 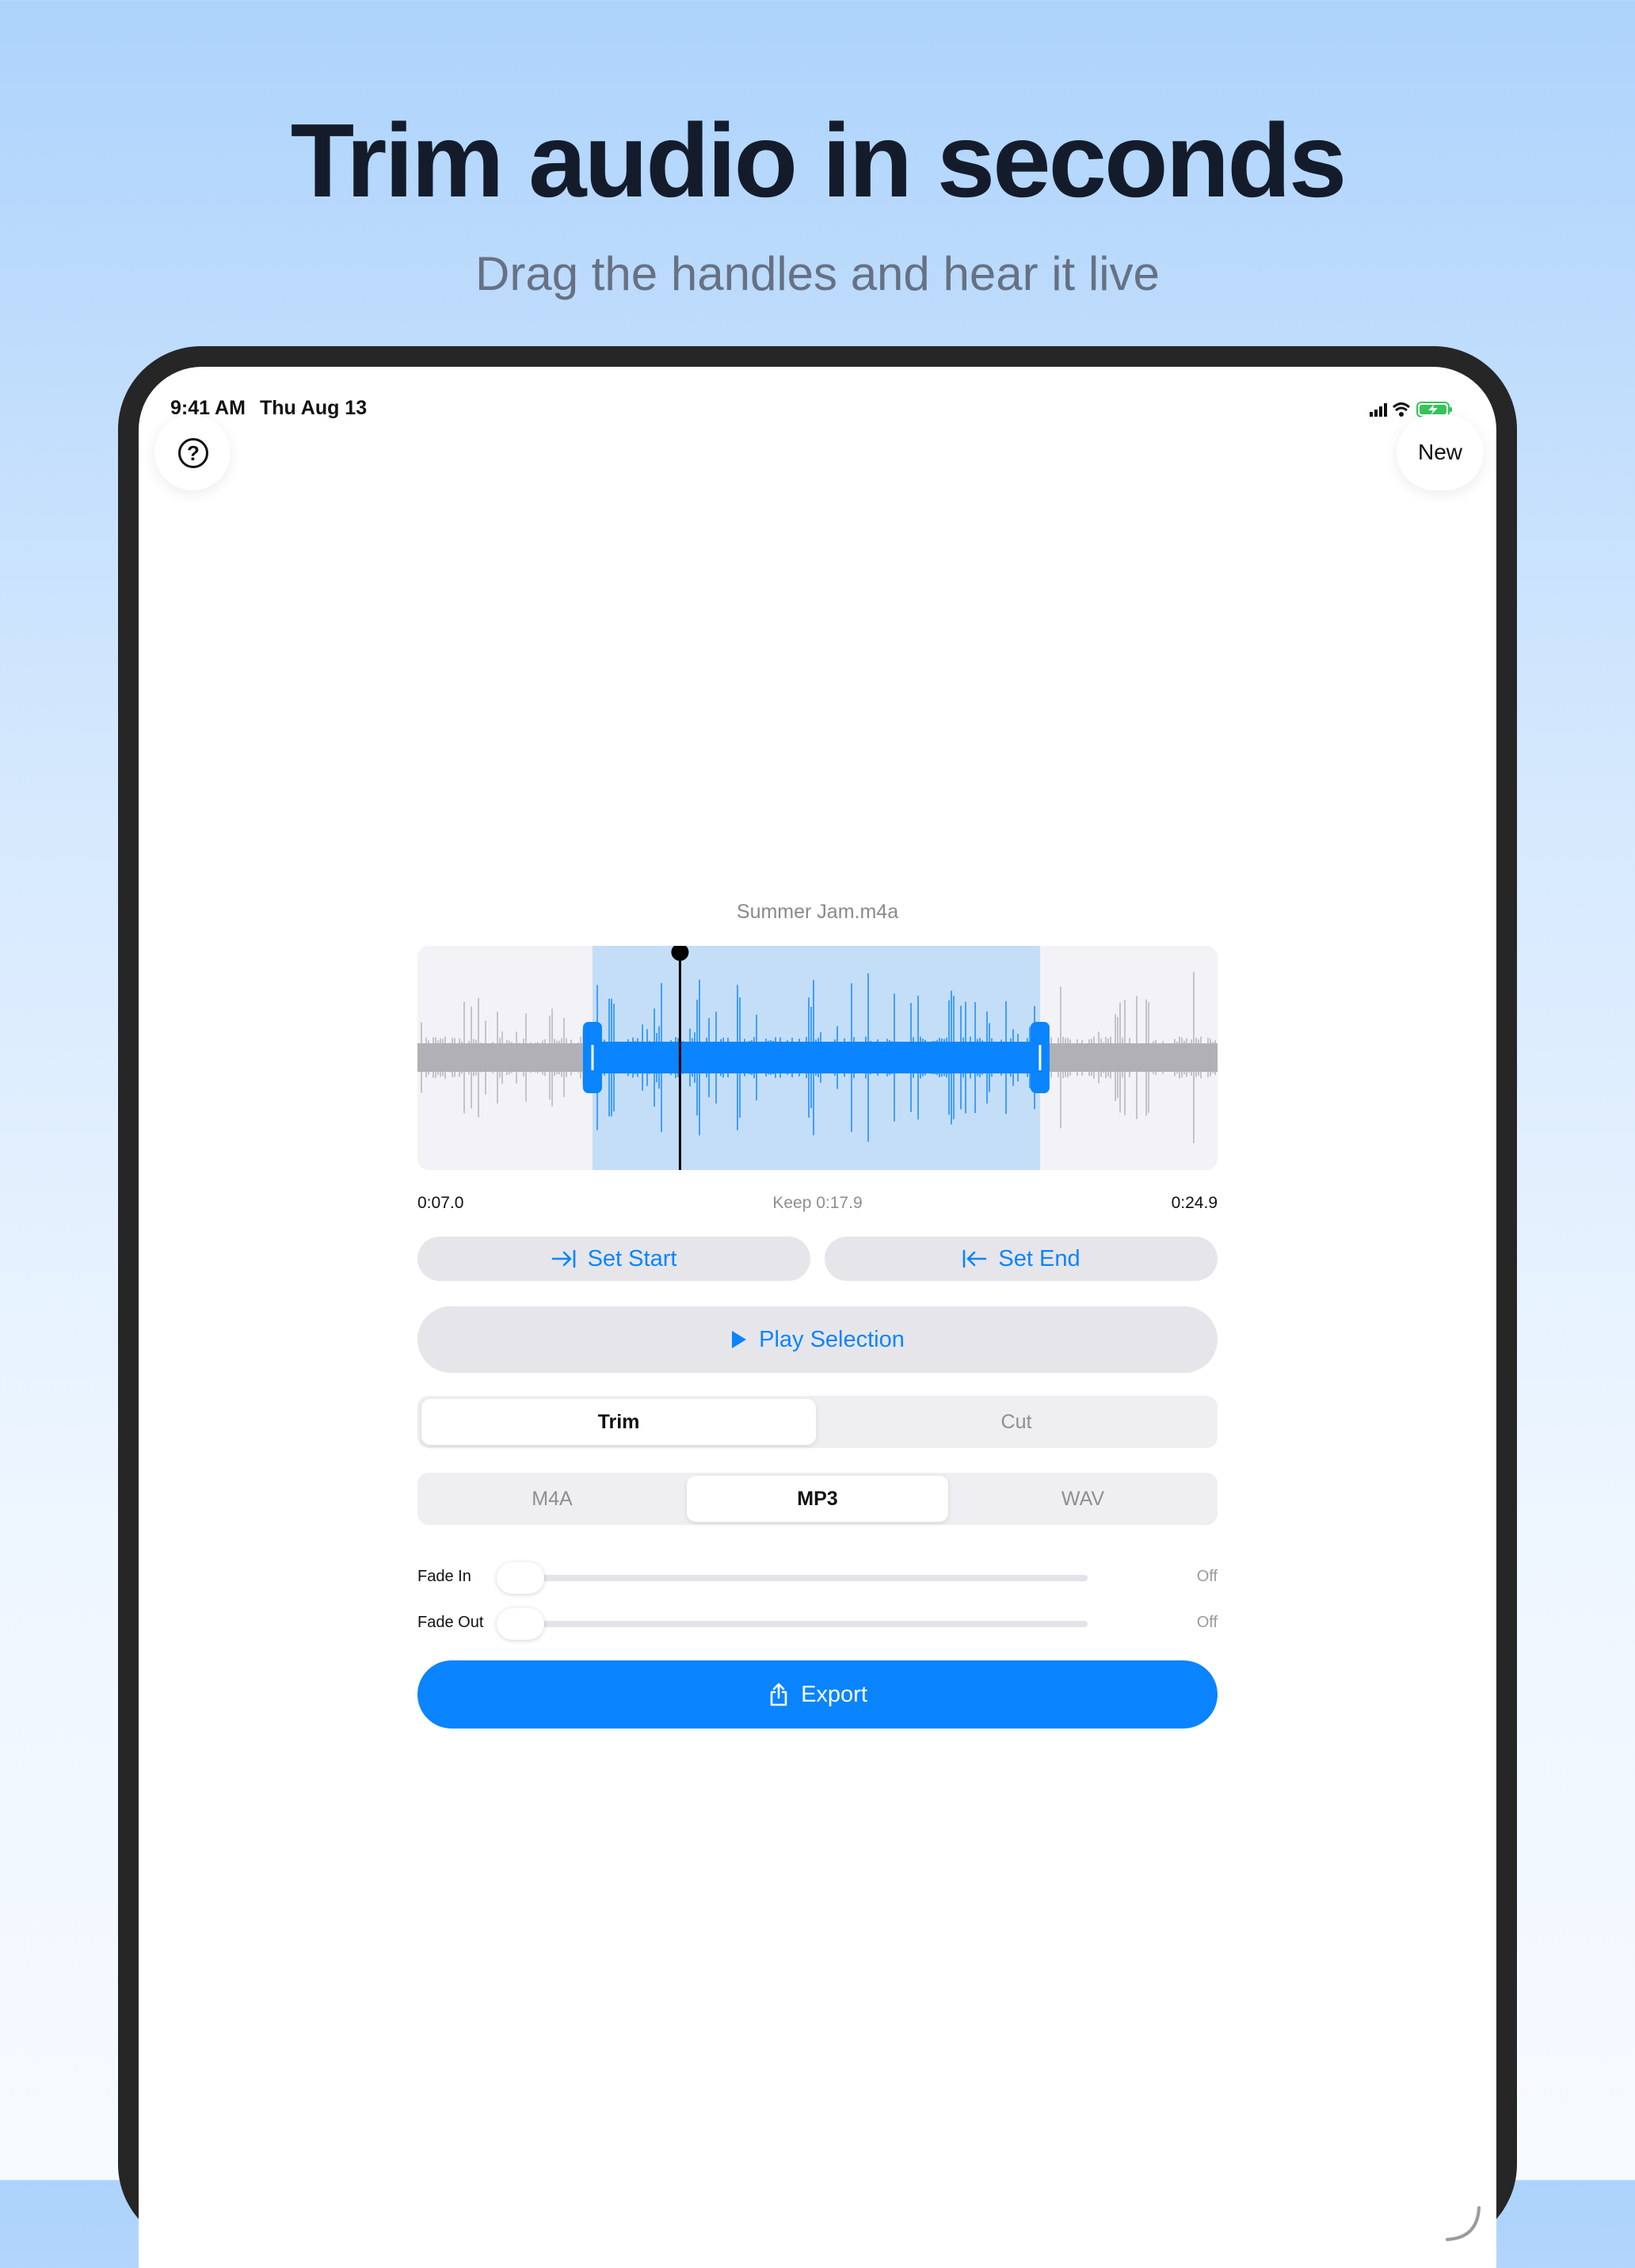 I want to click on help-button: ?, so click(x=192, y=452).